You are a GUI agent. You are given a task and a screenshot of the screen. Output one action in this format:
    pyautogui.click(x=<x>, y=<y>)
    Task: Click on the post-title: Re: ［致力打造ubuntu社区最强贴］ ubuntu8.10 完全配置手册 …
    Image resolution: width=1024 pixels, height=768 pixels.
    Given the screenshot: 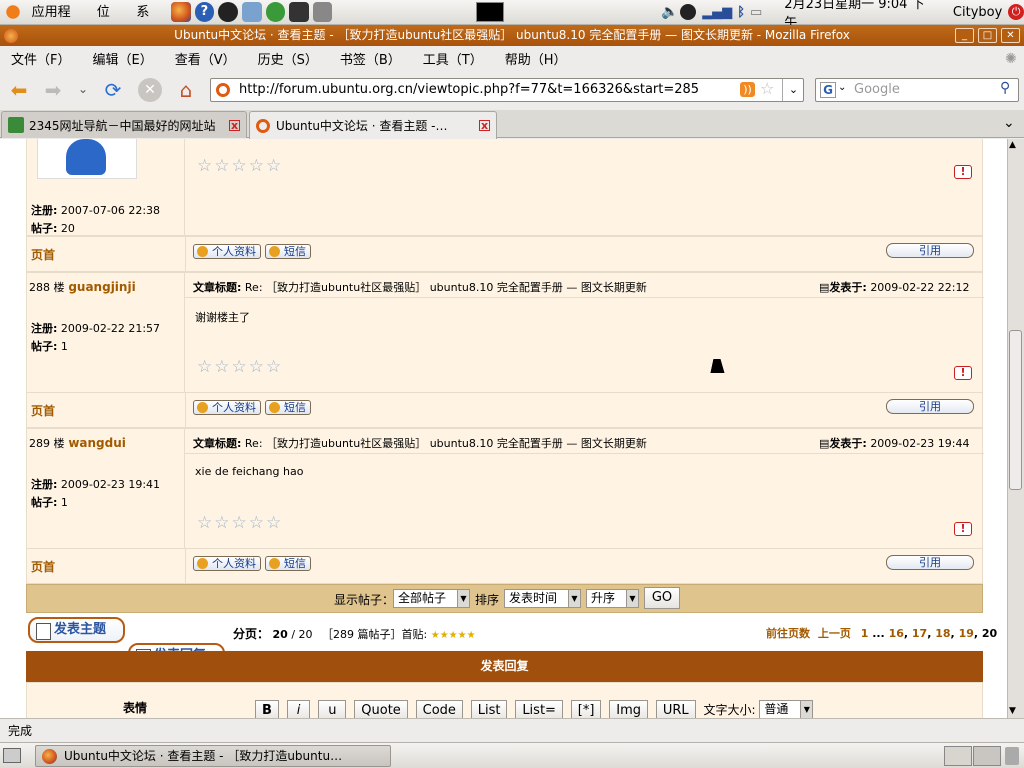 What is the action you would take?
    pyautogui.click(x=446, y=287)
    